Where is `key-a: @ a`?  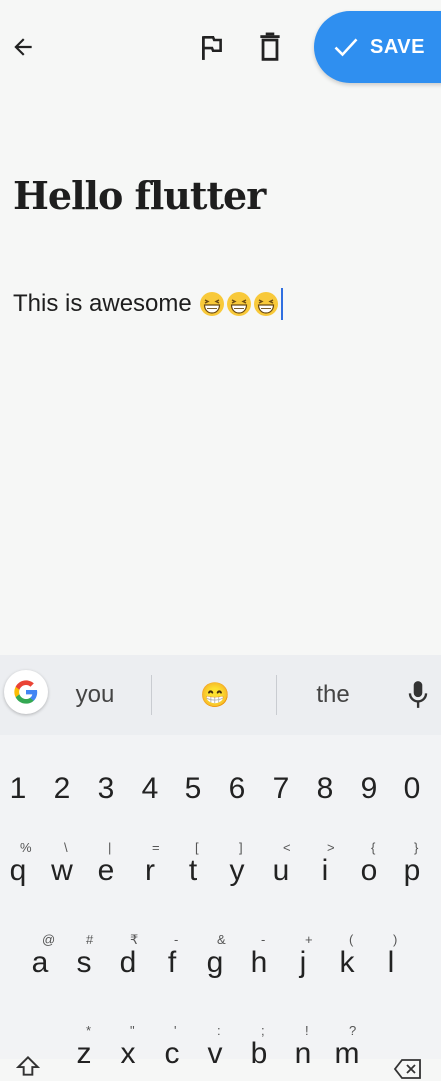
key-a: @ a is located at coordinates (40, 954).